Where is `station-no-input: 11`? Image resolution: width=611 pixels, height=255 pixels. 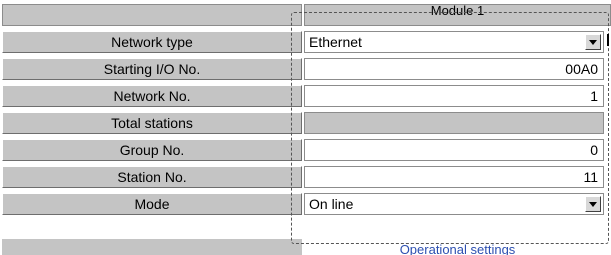
station-no-input: 11 is located at coordinates (454, 177).